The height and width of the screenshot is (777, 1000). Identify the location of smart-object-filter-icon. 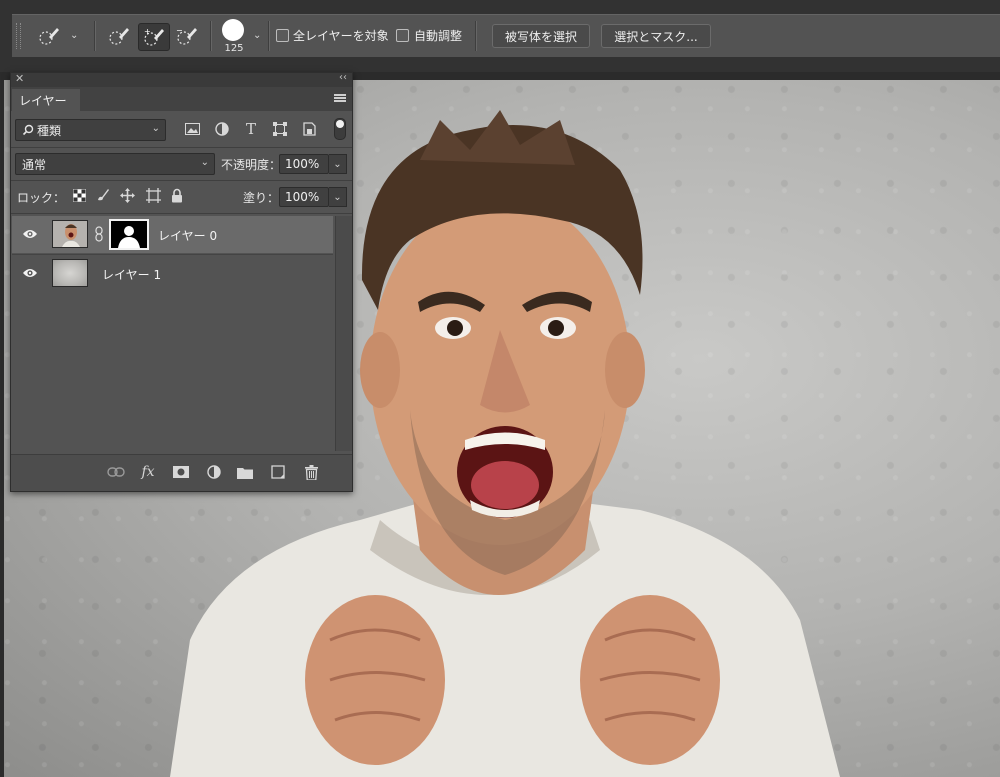
(309, 129).